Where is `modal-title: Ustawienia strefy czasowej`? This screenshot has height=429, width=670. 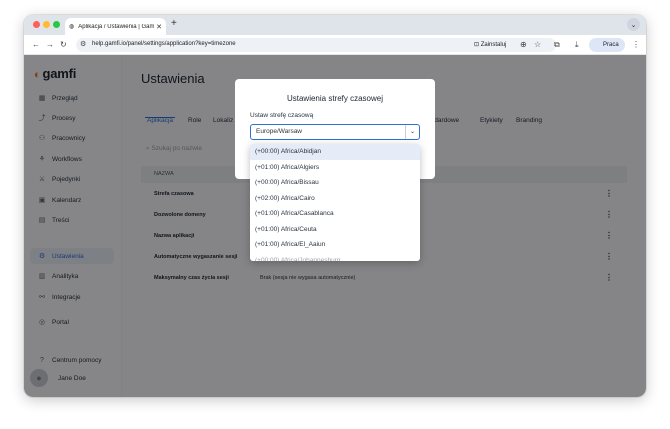
modal-title: Ustawienia strefy czasowej is located at coordinates (335, 98).